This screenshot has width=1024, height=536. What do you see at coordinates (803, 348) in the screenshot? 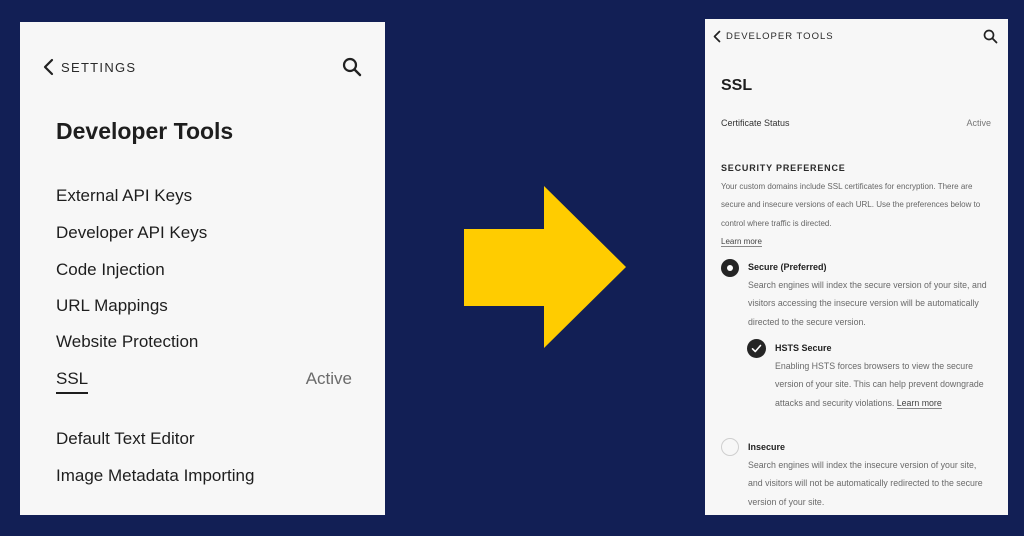
I see `hsts-title: HSTS Secure` at bounding box center [803, 348].